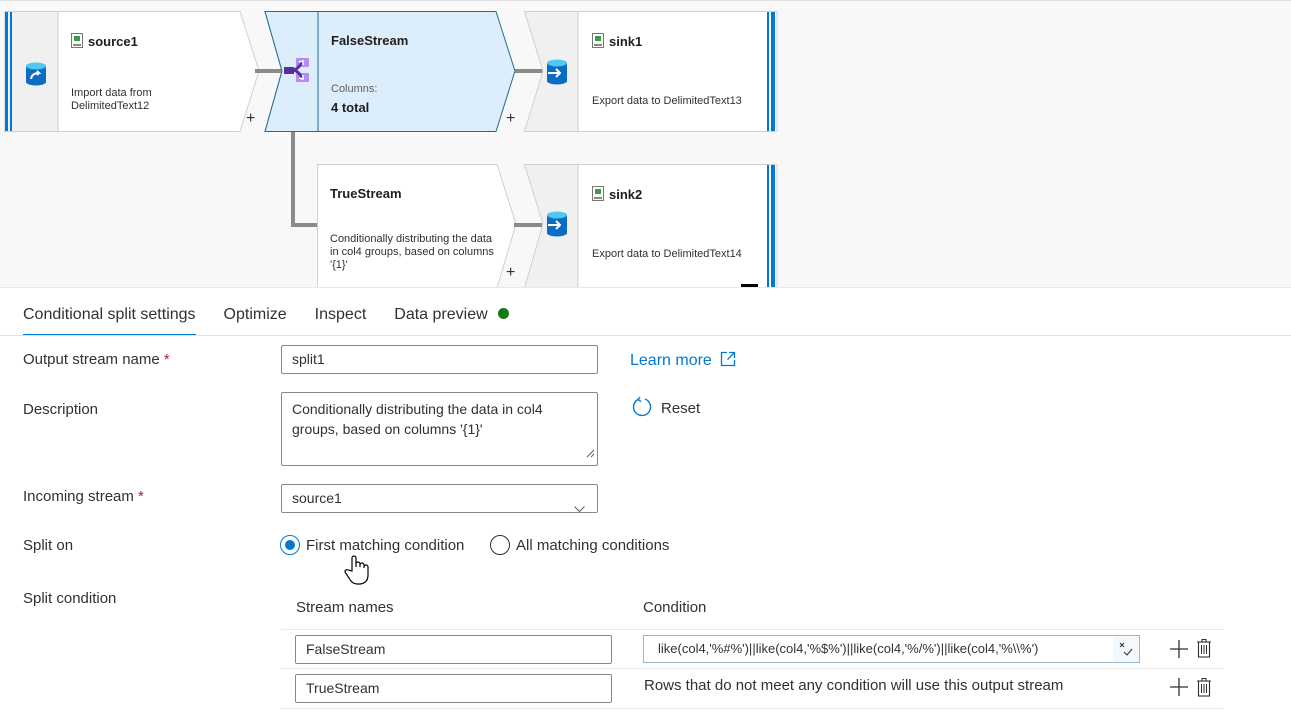 The image size is (1291, 715). Describe the element at coordinates (1126, 649) in the screenshot. I see `expression-builder-icon` at that location.